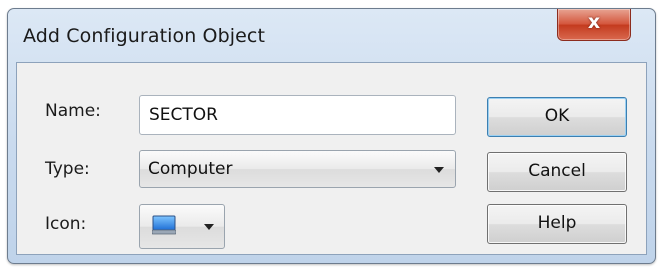  Describe the element at coordinates (297, 169) in the screenshot. I see `type-dropdown: Computer` at that location.